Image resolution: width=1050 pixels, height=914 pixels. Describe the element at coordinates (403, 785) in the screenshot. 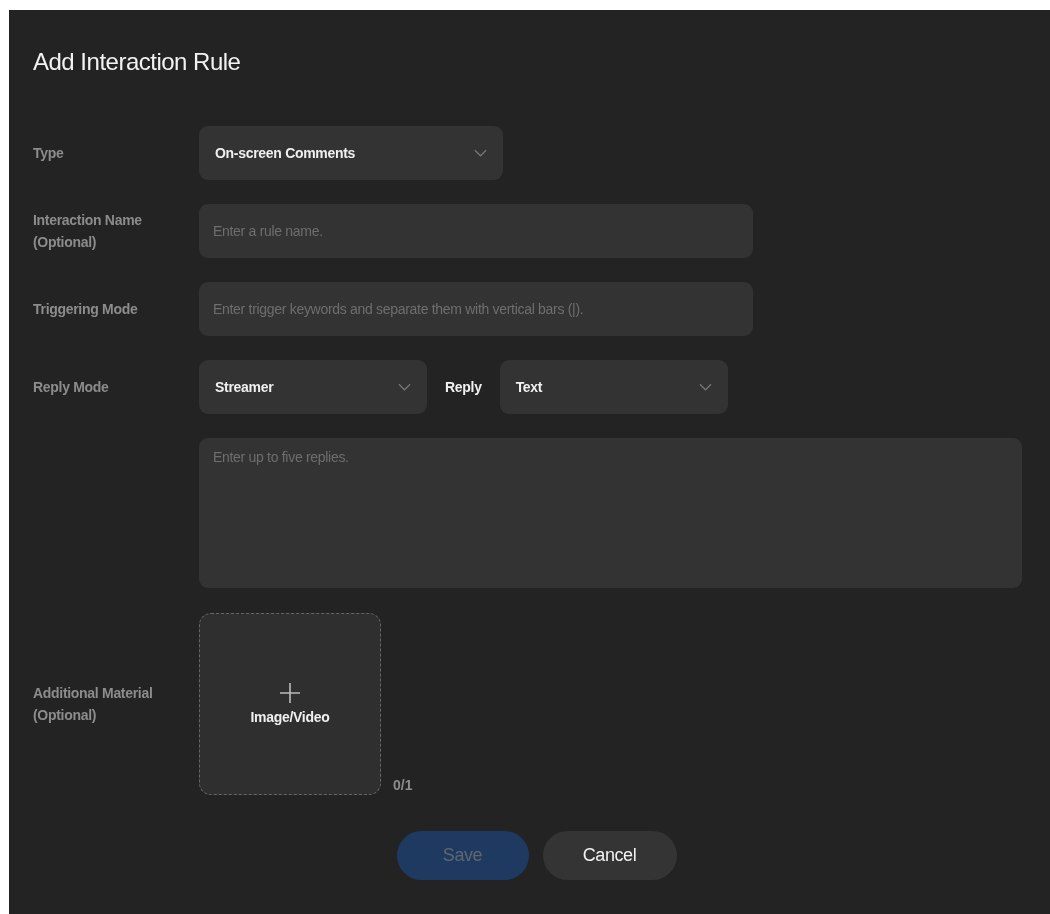

I see `upload-count: 0/1` at that location.